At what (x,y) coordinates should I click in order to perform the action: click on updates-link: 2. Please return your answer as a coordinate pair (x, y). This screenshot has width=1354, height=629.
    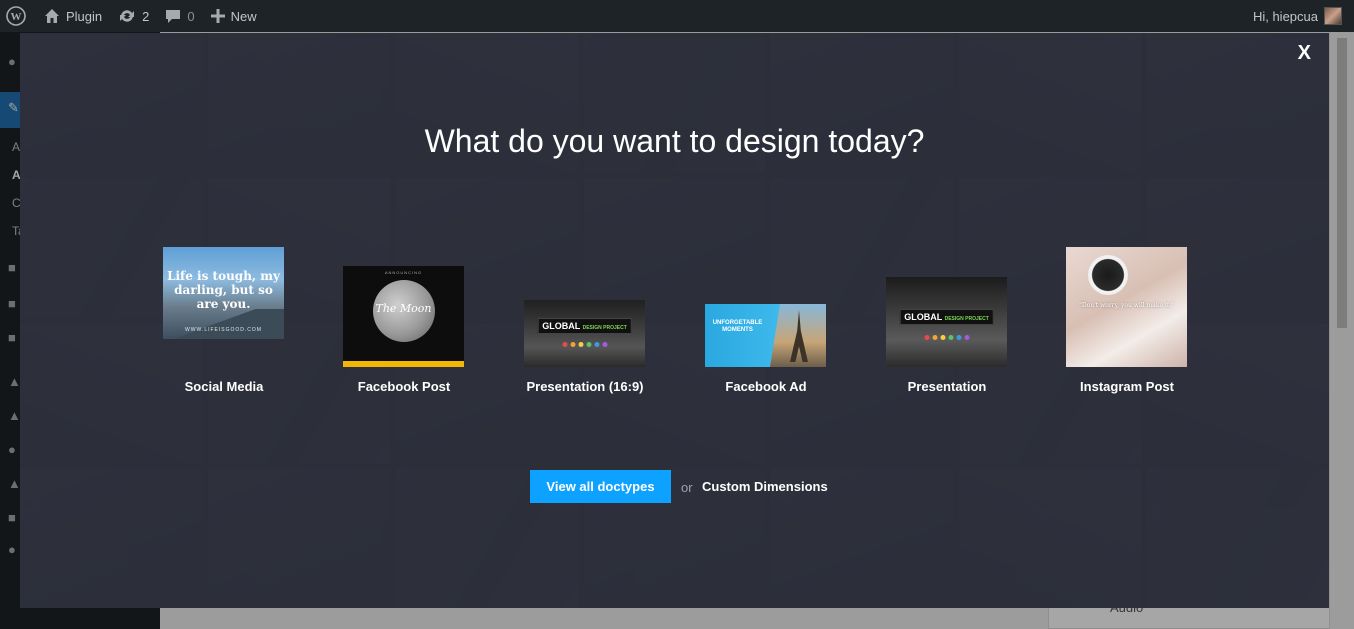
    Looking at the image, I should click on (133, 16).